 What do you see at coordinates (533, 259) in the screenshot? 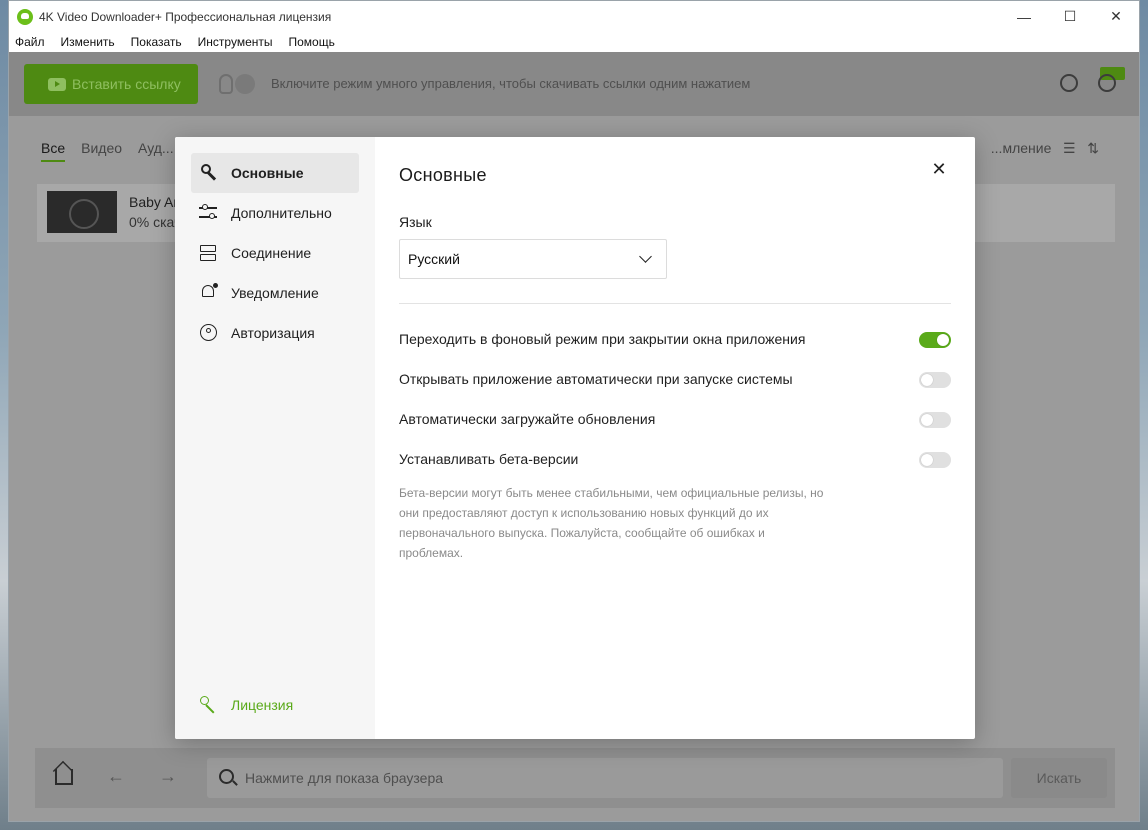
I see `language-select: Русский` at bounding box center [533, 259].